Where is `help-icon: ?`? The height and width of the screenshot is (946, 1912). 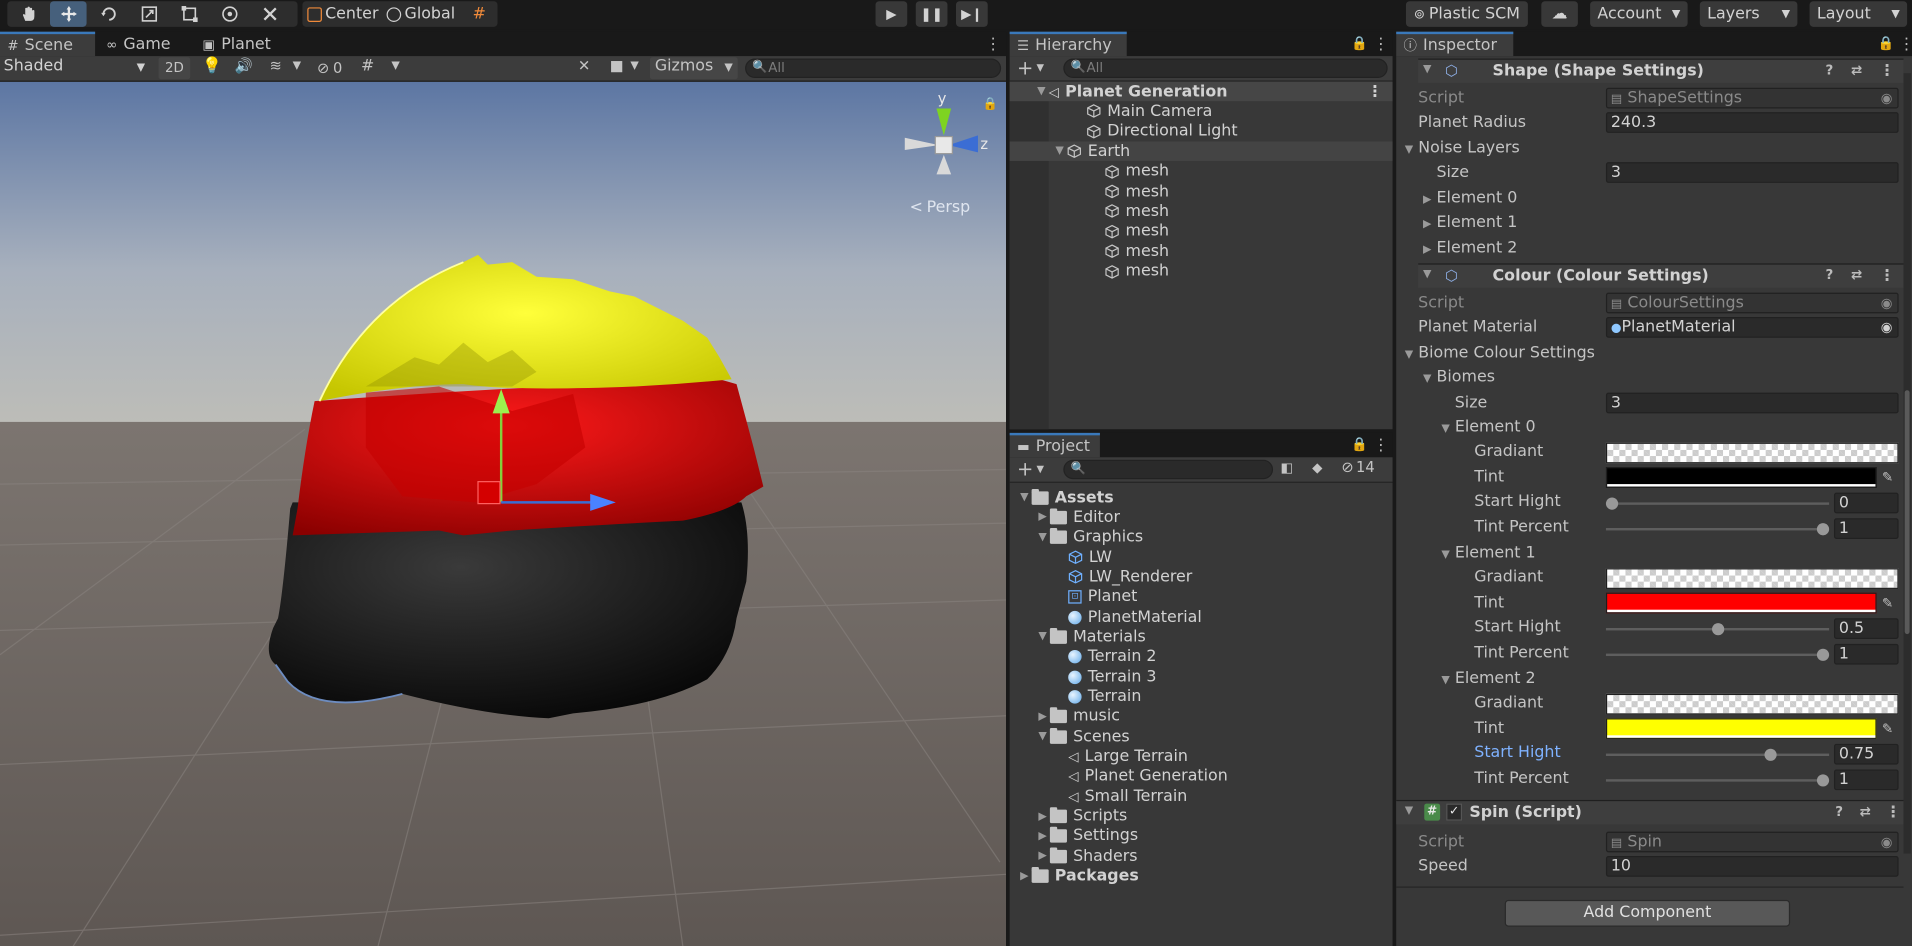 help-icon: ? is located at coordinates (1829, 70).